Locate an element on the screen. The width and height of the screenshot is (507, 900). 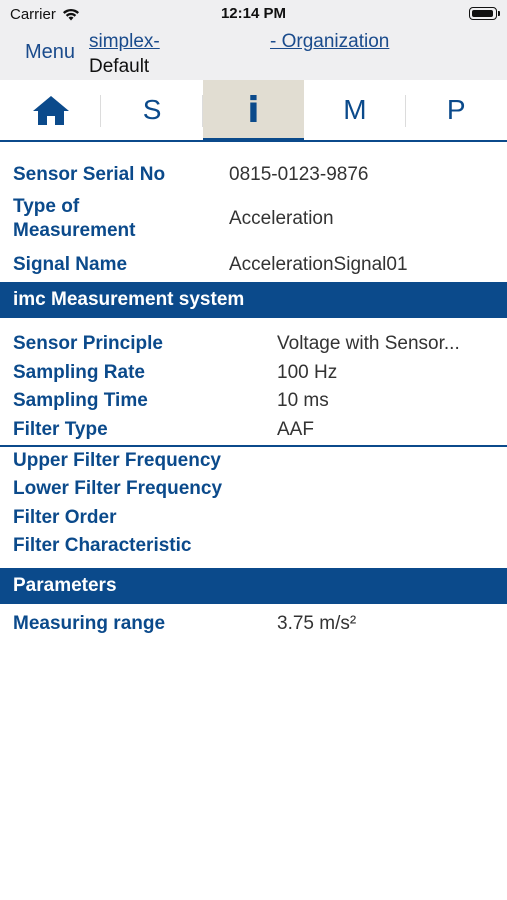
tab-s-label: S is located at coordinates (152, 109).